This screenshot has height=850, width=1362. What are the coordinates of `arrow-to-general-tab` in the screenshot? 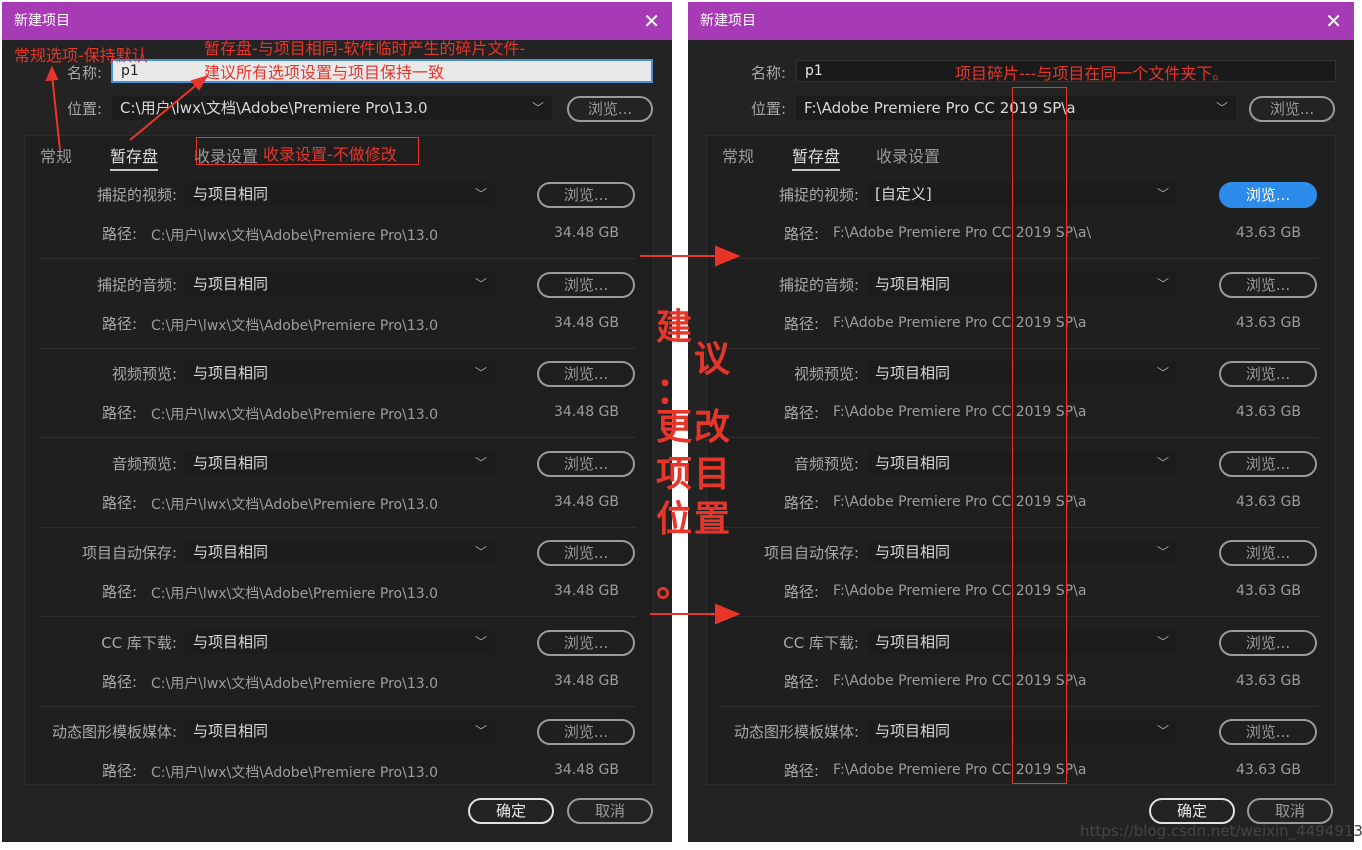 It's located at (56, 112).